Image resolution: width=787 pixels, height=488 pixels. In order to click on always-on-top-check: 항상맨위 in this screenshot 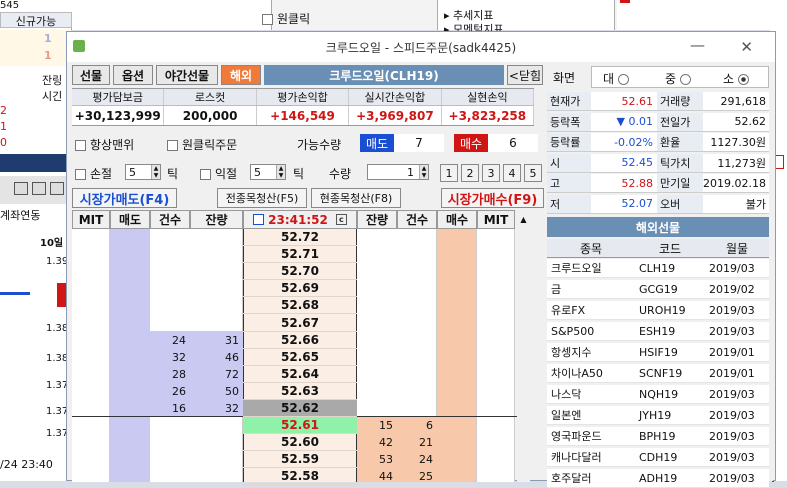, I will do `click(104, 144)`.